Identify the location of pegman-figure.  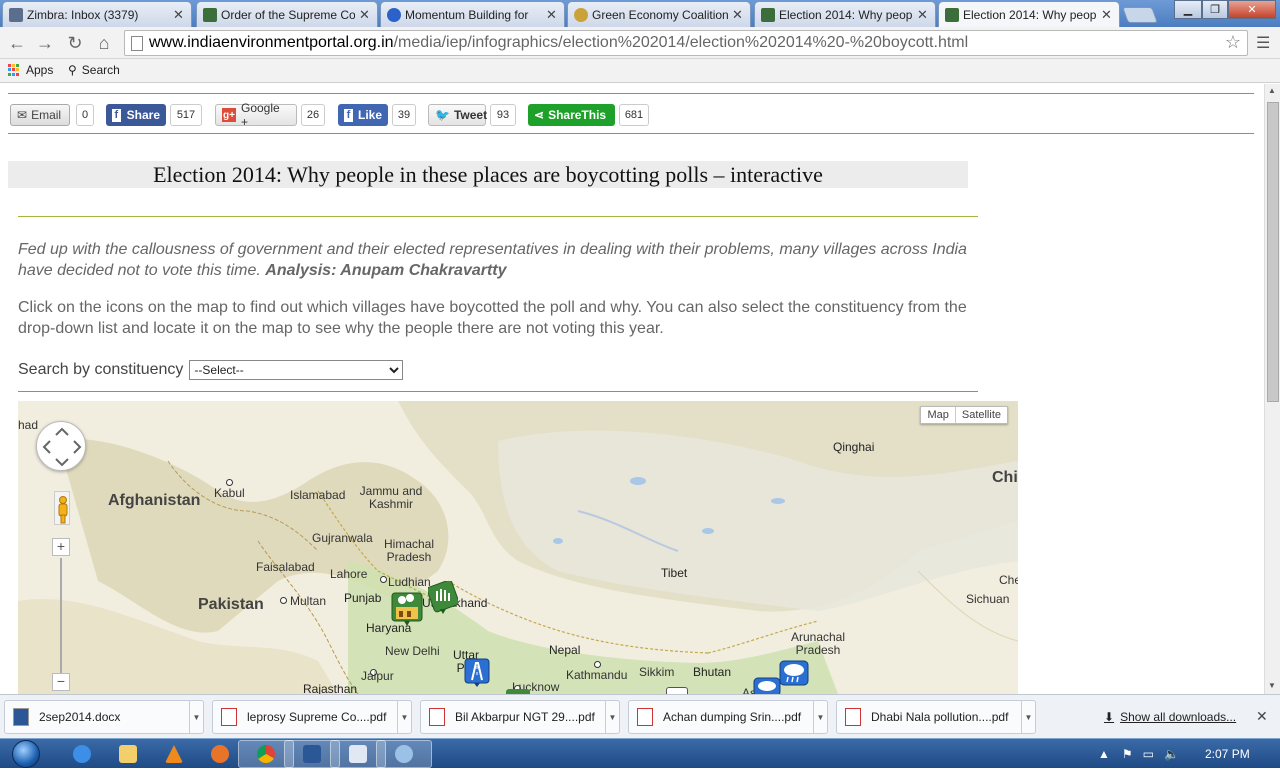
(63, 510).